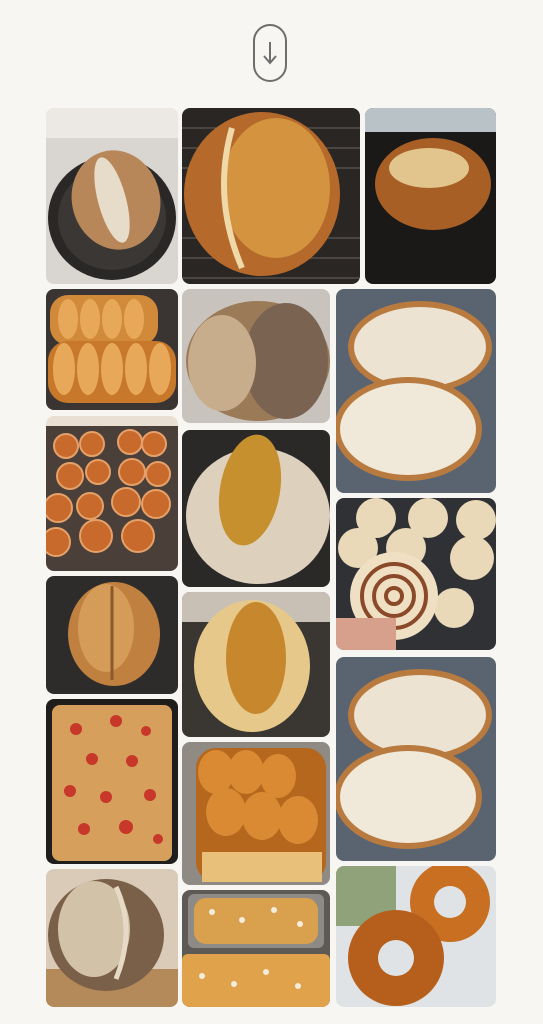 The width and height of the screenshot is (543, 1024). I want to click on gallery-photo-round-loaf-dark, so click(112, 635).